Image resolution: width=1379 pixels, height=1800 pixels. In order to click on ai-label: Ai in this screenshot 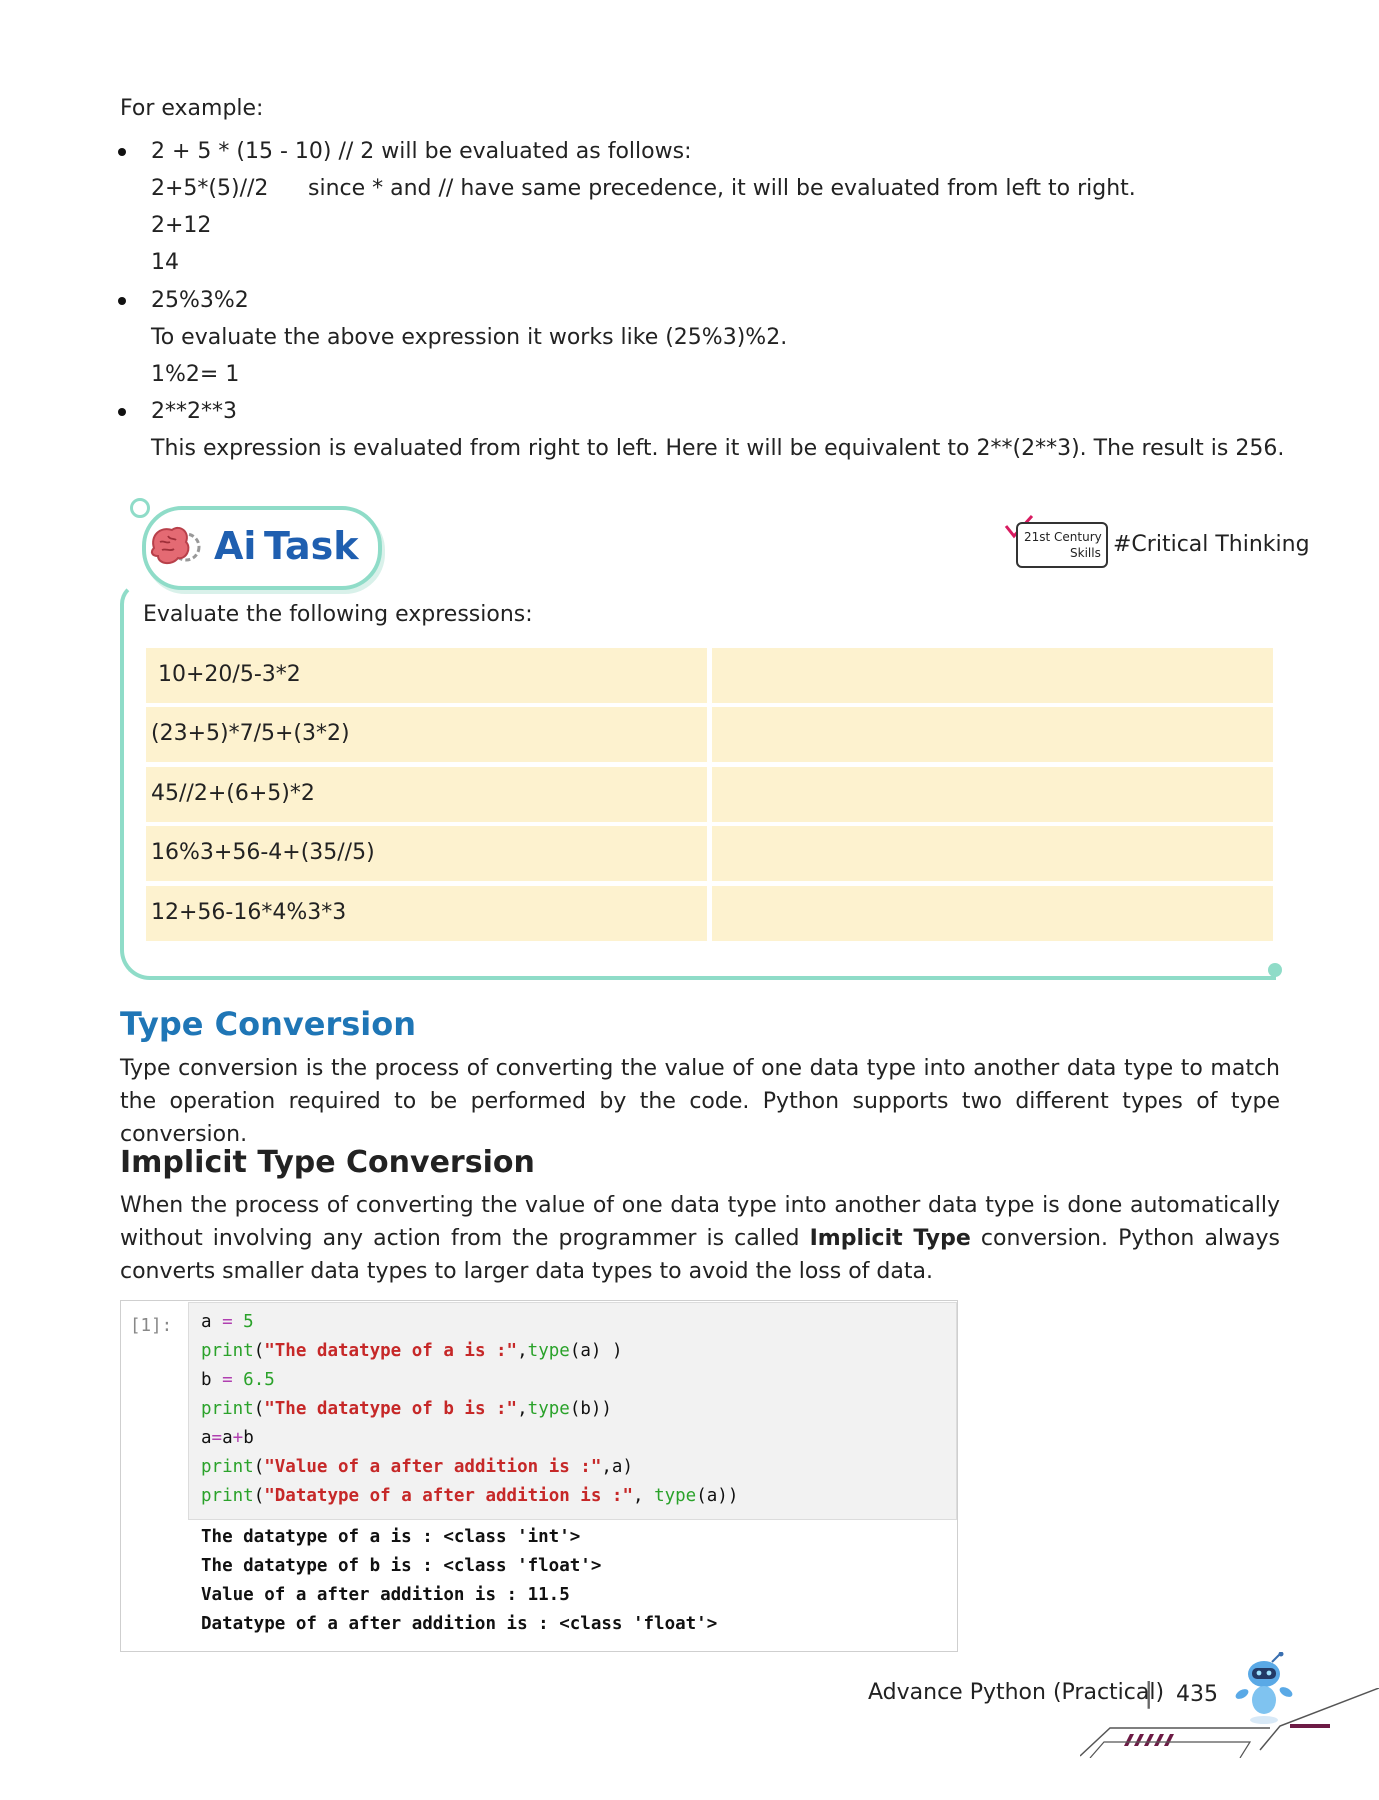, I will do `click(235, 546)`.